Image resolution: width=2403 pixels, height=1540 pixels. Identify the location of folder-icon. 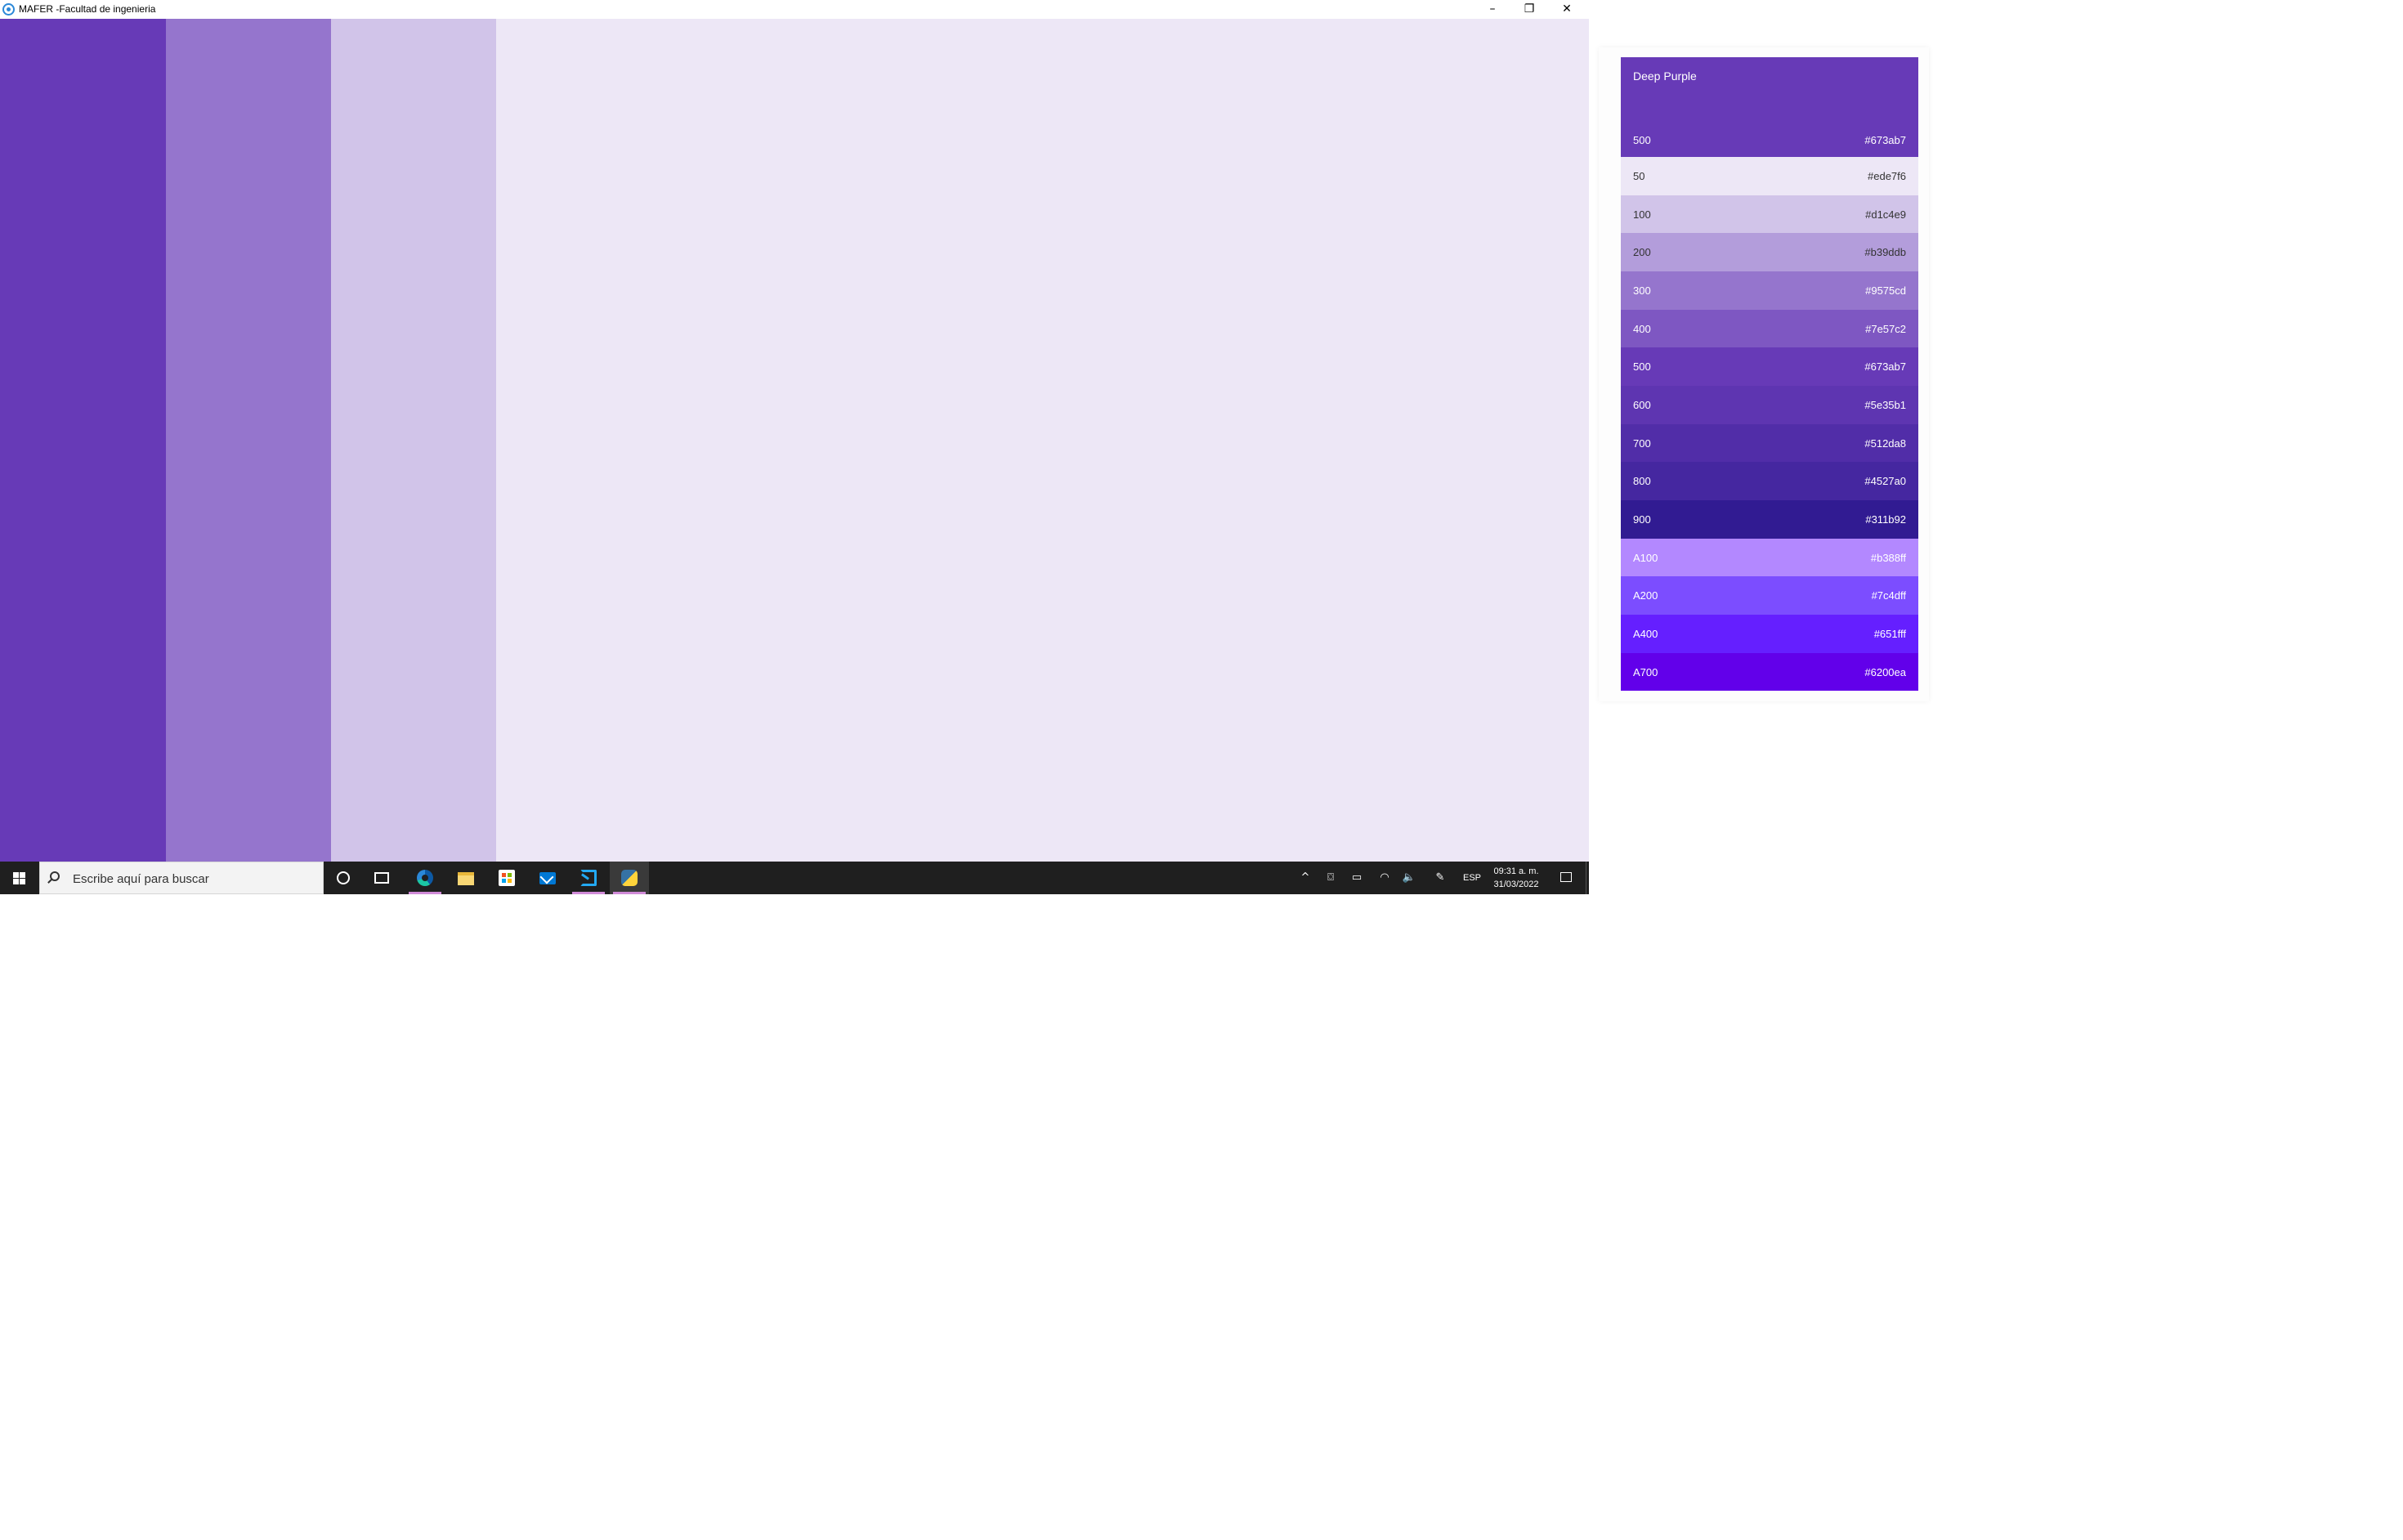
(466, 878).